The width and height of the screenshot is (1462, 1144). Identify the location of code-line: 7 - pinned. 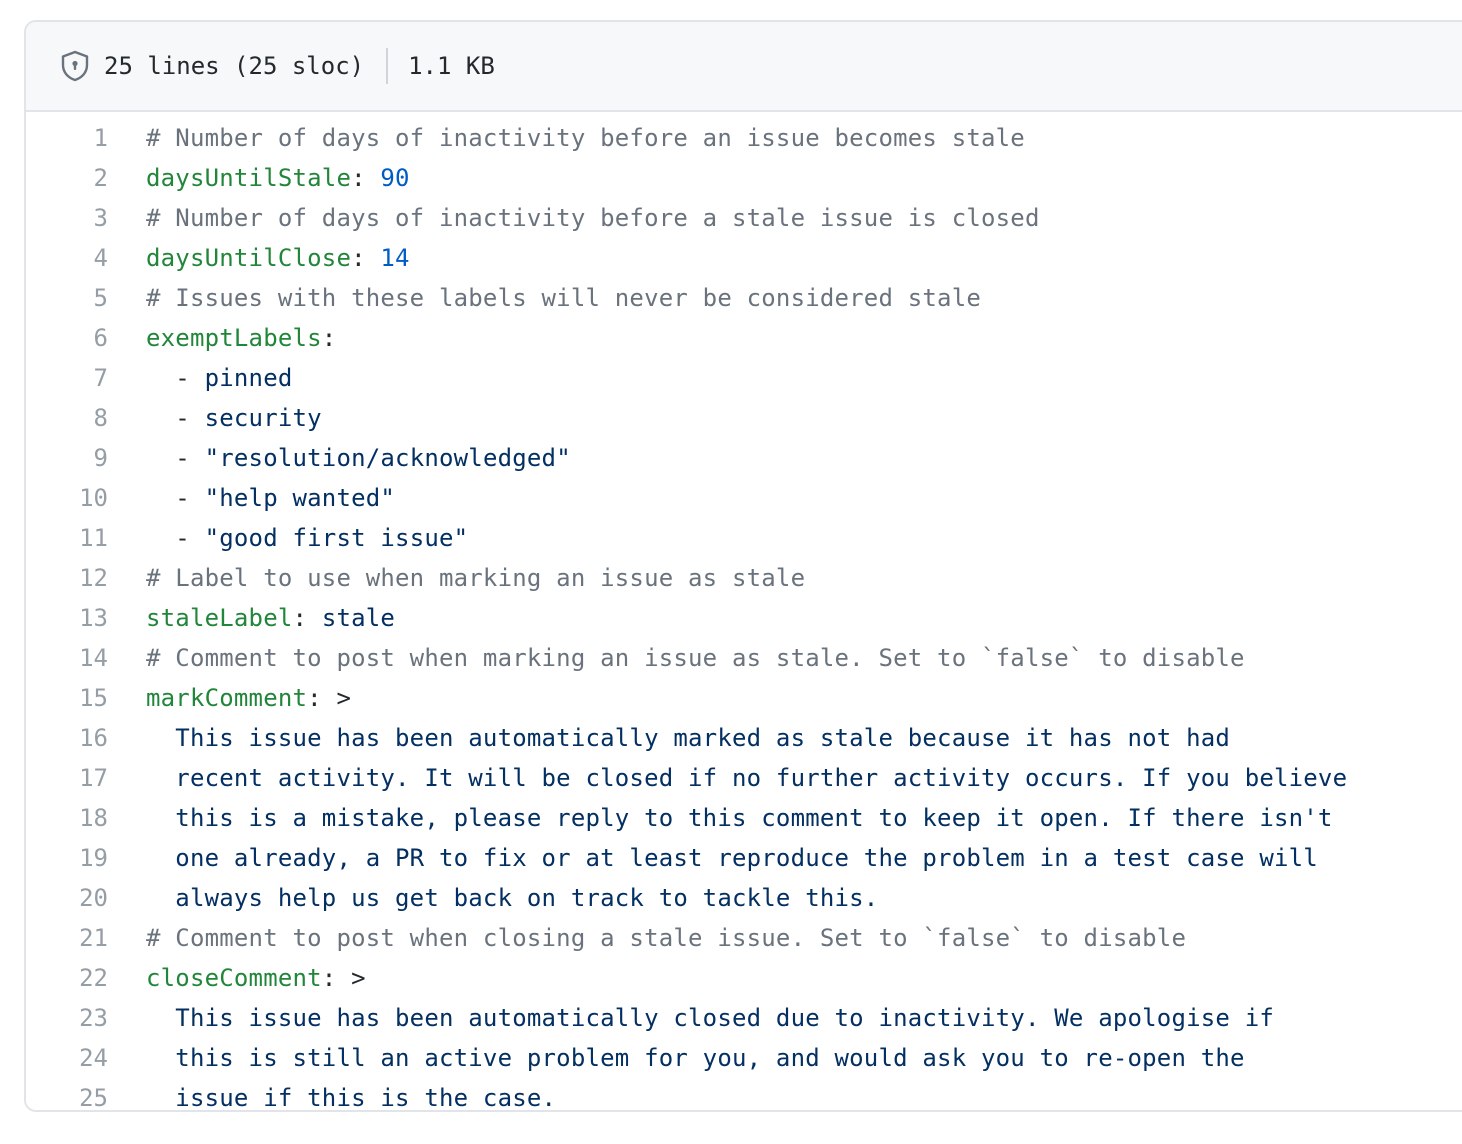
(744, 378).